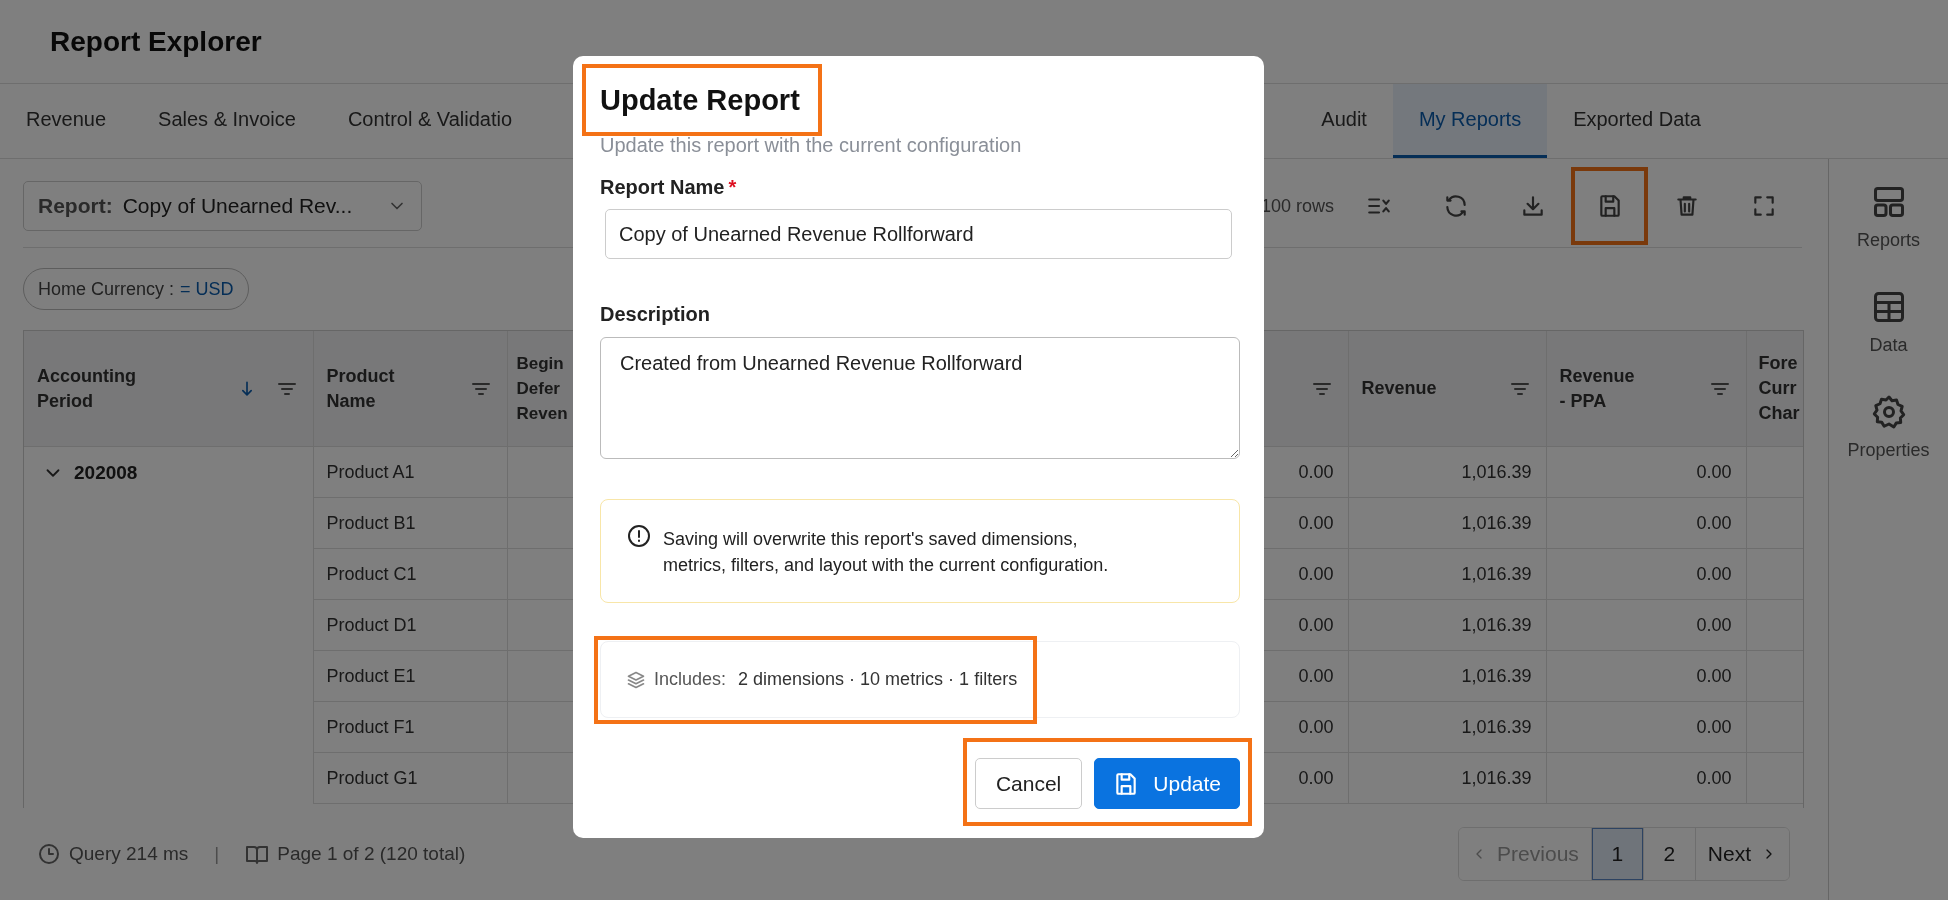 This screenshot has height=900, width=1948. Describe the element at coordinates (1741, 854) in the screenshot. I see `next-button: Next` at that location.